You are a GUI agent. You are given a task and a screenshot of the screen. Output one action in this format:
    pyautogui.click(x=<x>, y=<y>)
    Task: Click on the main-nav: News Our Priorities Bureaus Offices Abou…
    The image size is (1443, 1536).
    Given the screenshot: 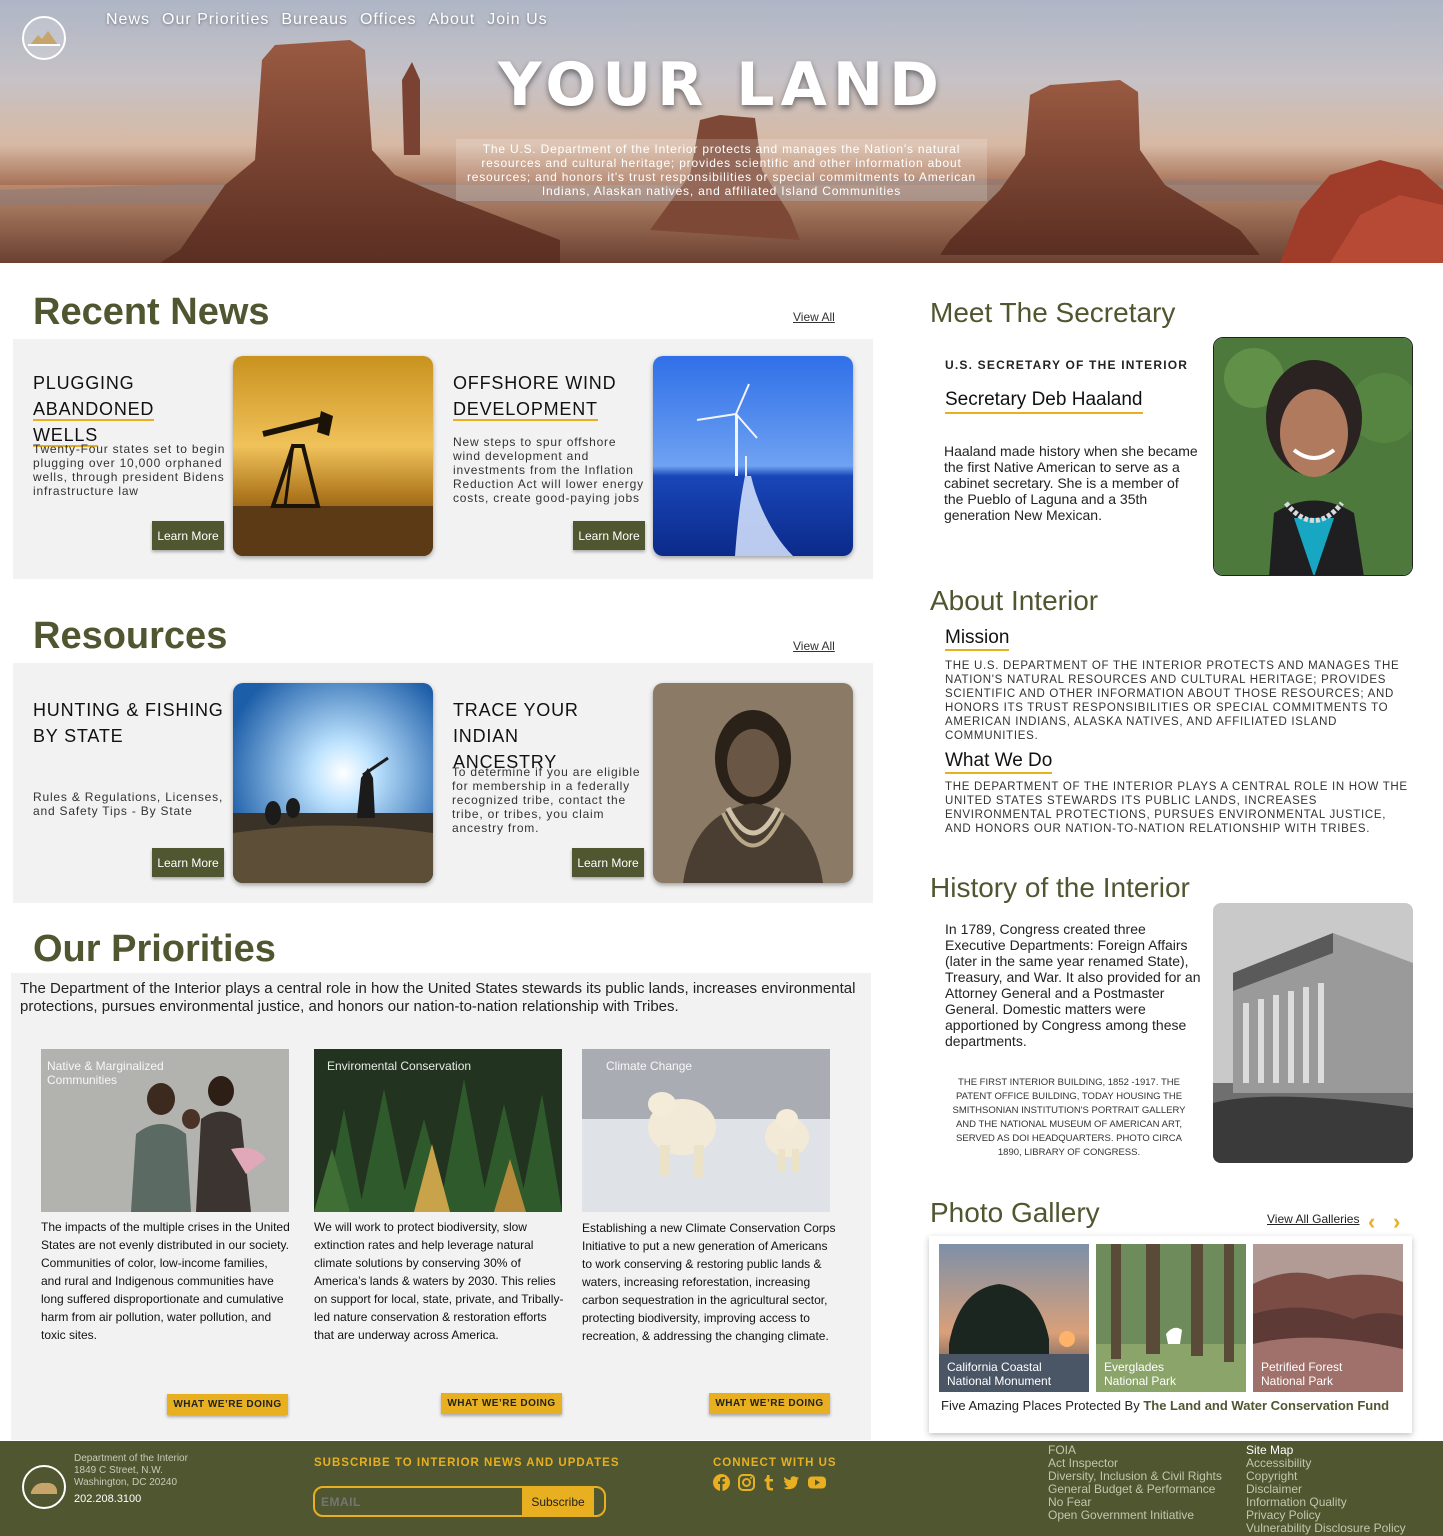 What is the action you would take?
    pyautogui.click(x=327, y=20)
    